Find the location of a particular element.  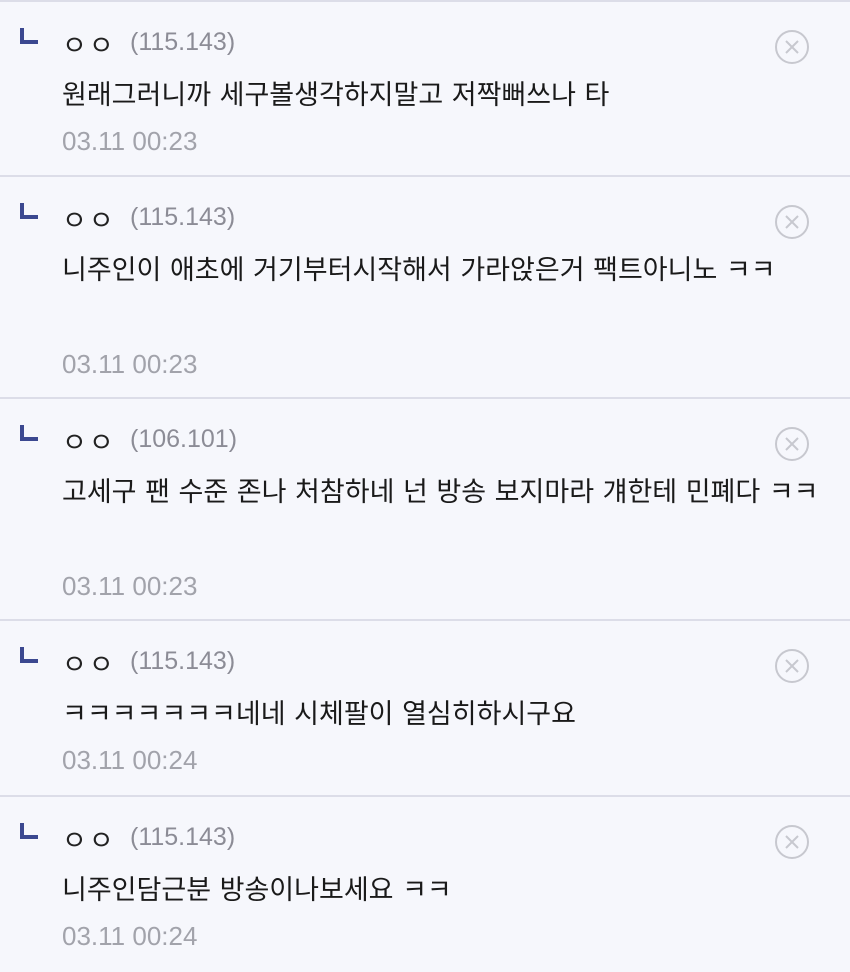

reply-text: ㅋㅋㅋㅋㅋㅋㅋ네네 시체팔이 열심히하시구요 is located at coordinates (319, 714).